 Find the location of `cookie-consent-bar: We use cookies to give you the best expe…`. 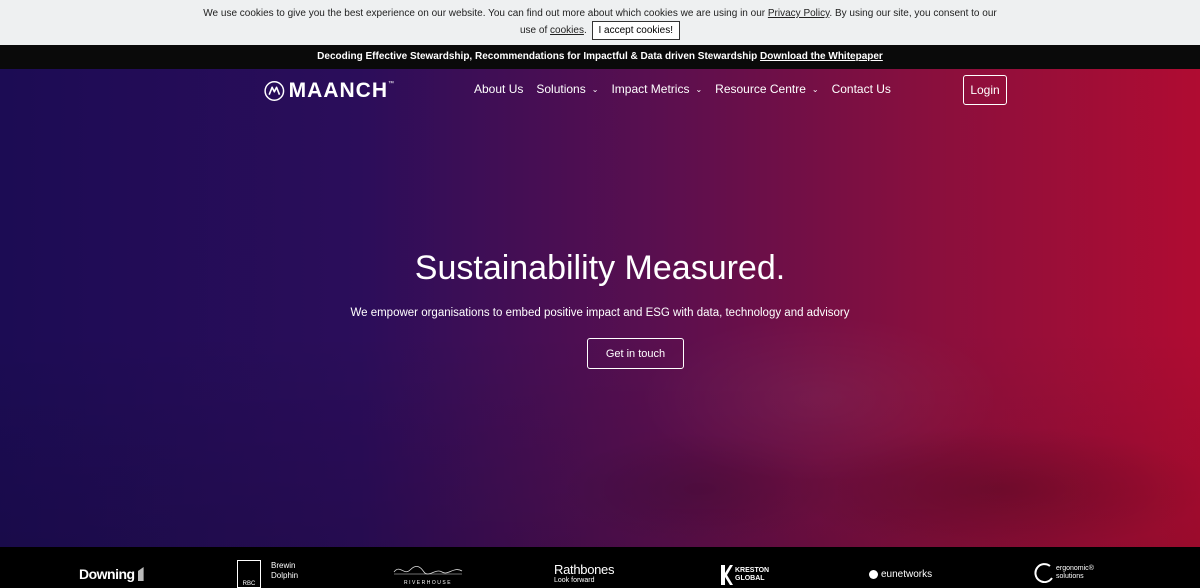

cookie-consent-bar: We use cookies to give you the best expe… is located at coordinates (600, 22).